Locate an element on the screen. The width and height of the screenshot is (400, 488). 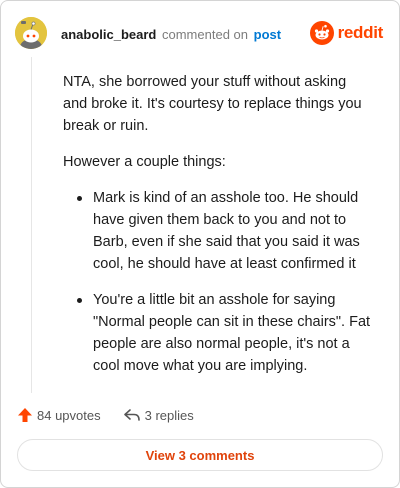
comment-header: anabolic_beard commented on post reddit is located at coordinates (200, 34).